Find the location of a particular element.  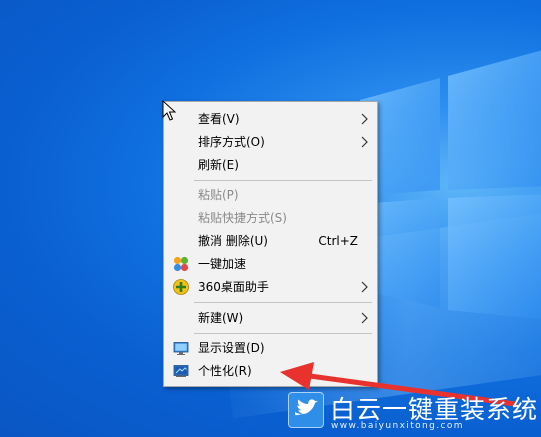

watermark-url: www.baiyunxitong.com is located at coordinates (397, 426).